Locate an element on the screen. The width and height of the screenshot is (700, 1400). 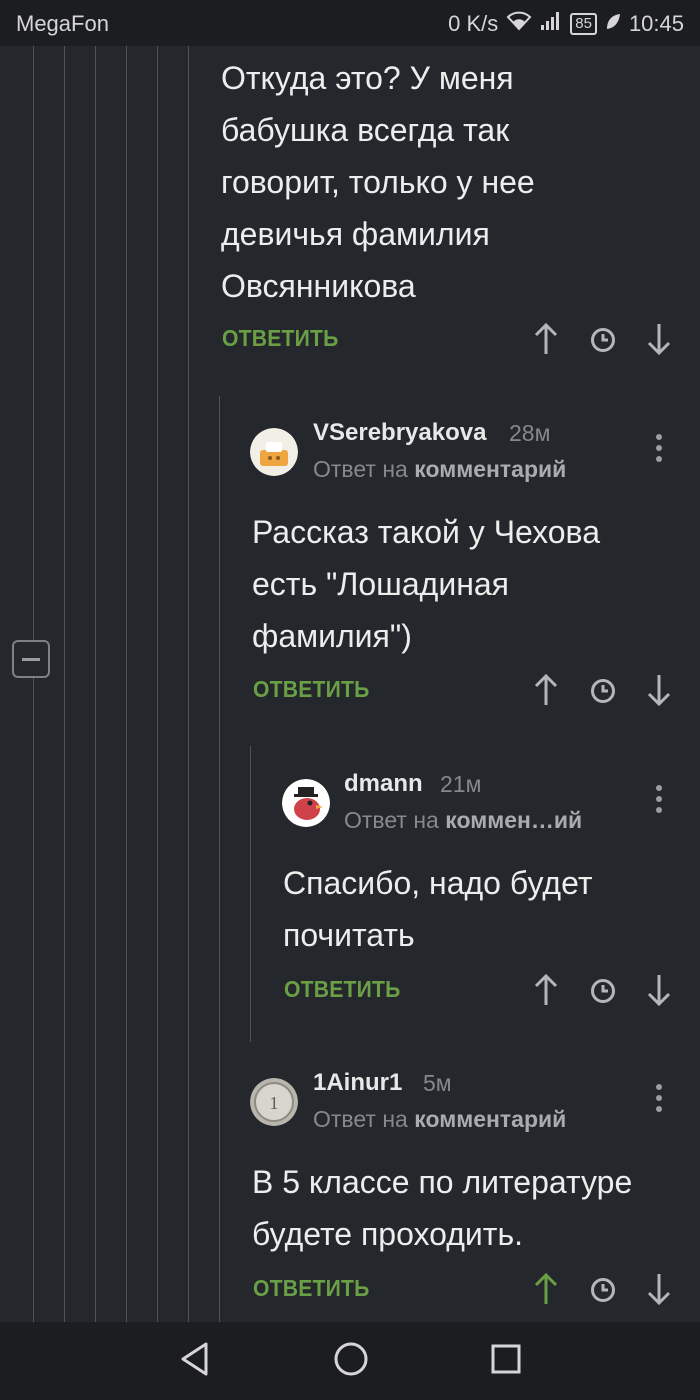
wifi-icon is located at coordinates (519, 24).